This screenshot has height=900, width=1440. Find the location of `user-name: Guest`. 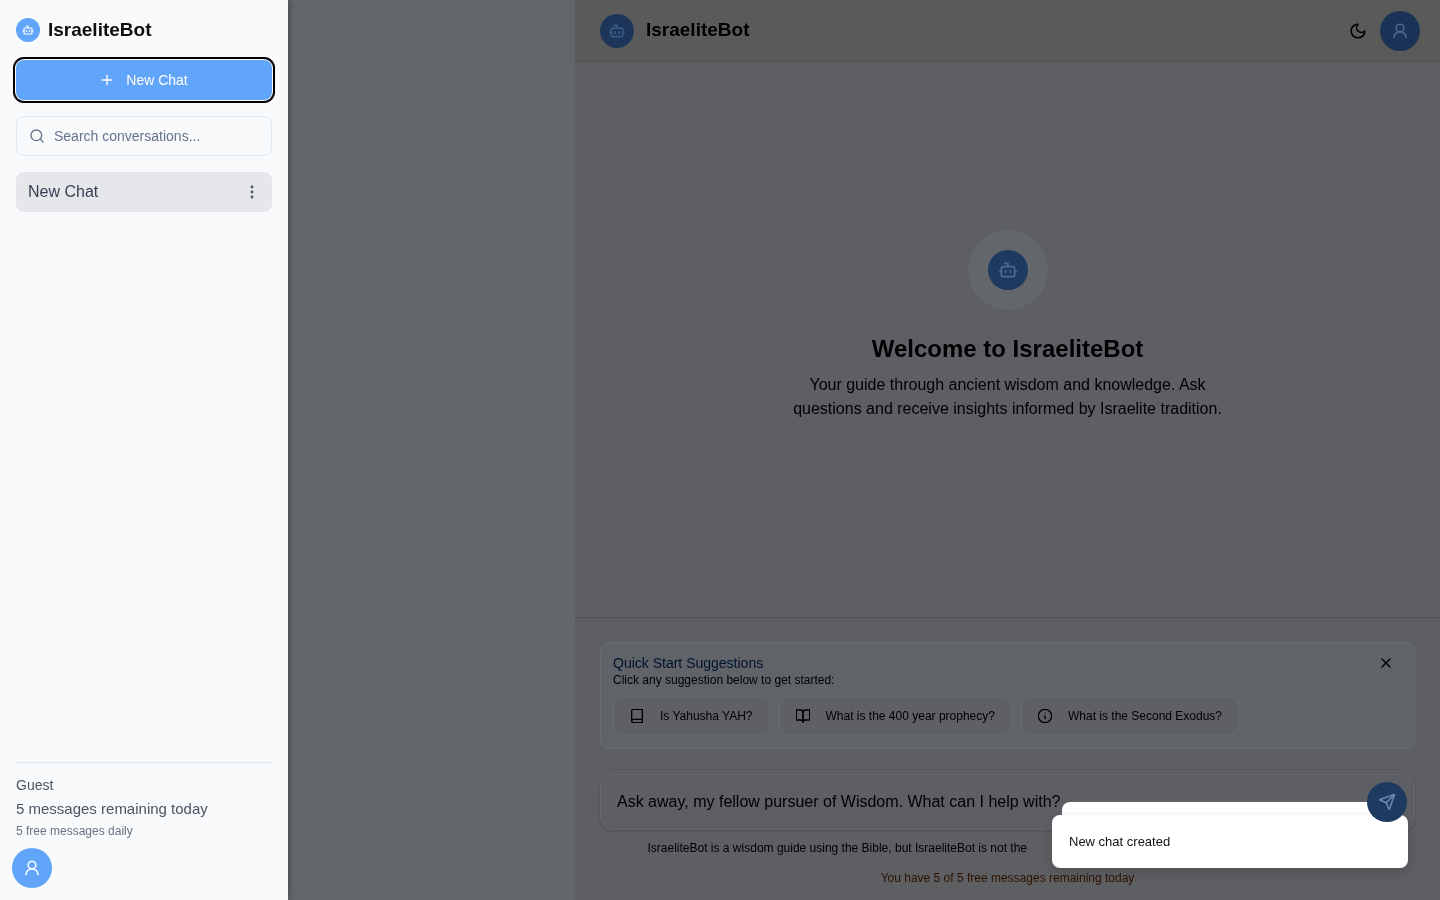

user-name: Guest is located at coordinates (35, 785).